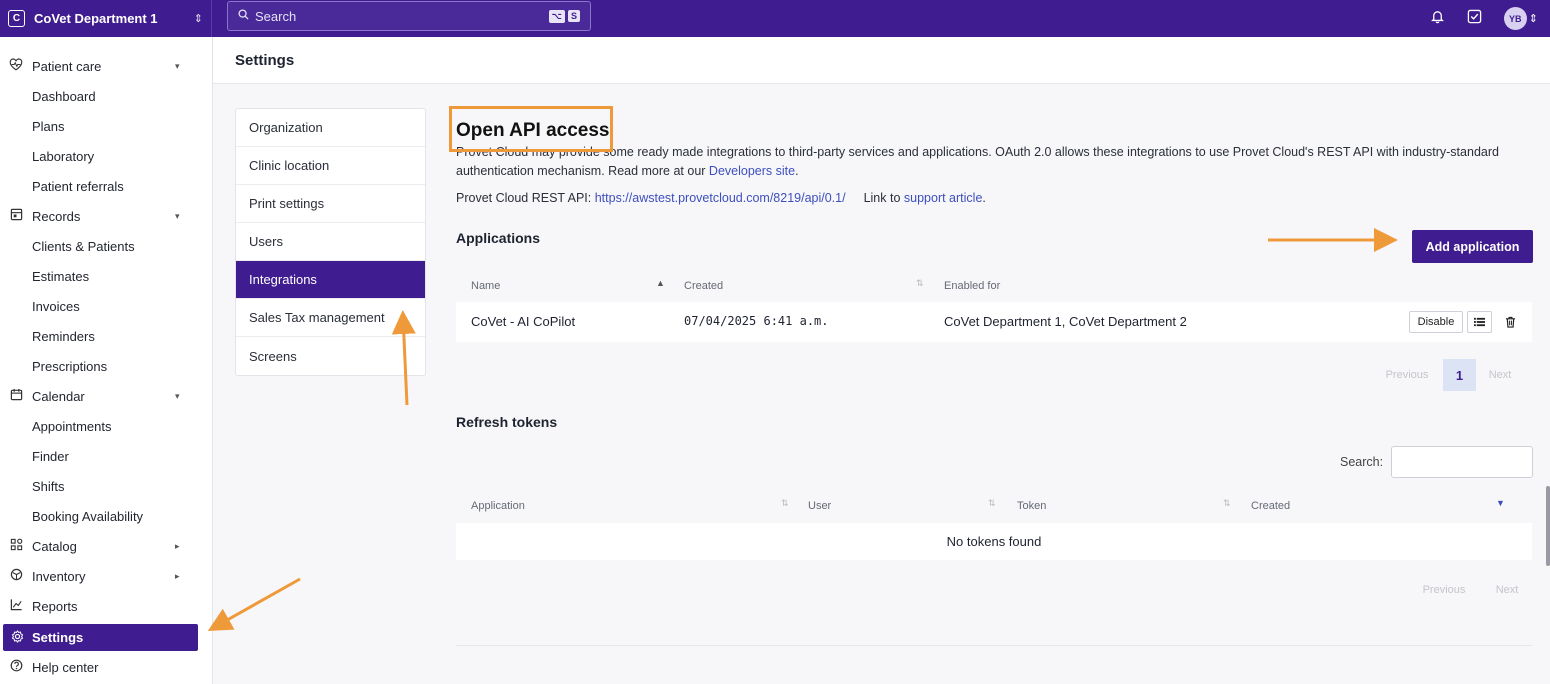 This screenshot has height=684, width=1550. I want to click on sidebar-item-label: Invoices, so click(56, 306).